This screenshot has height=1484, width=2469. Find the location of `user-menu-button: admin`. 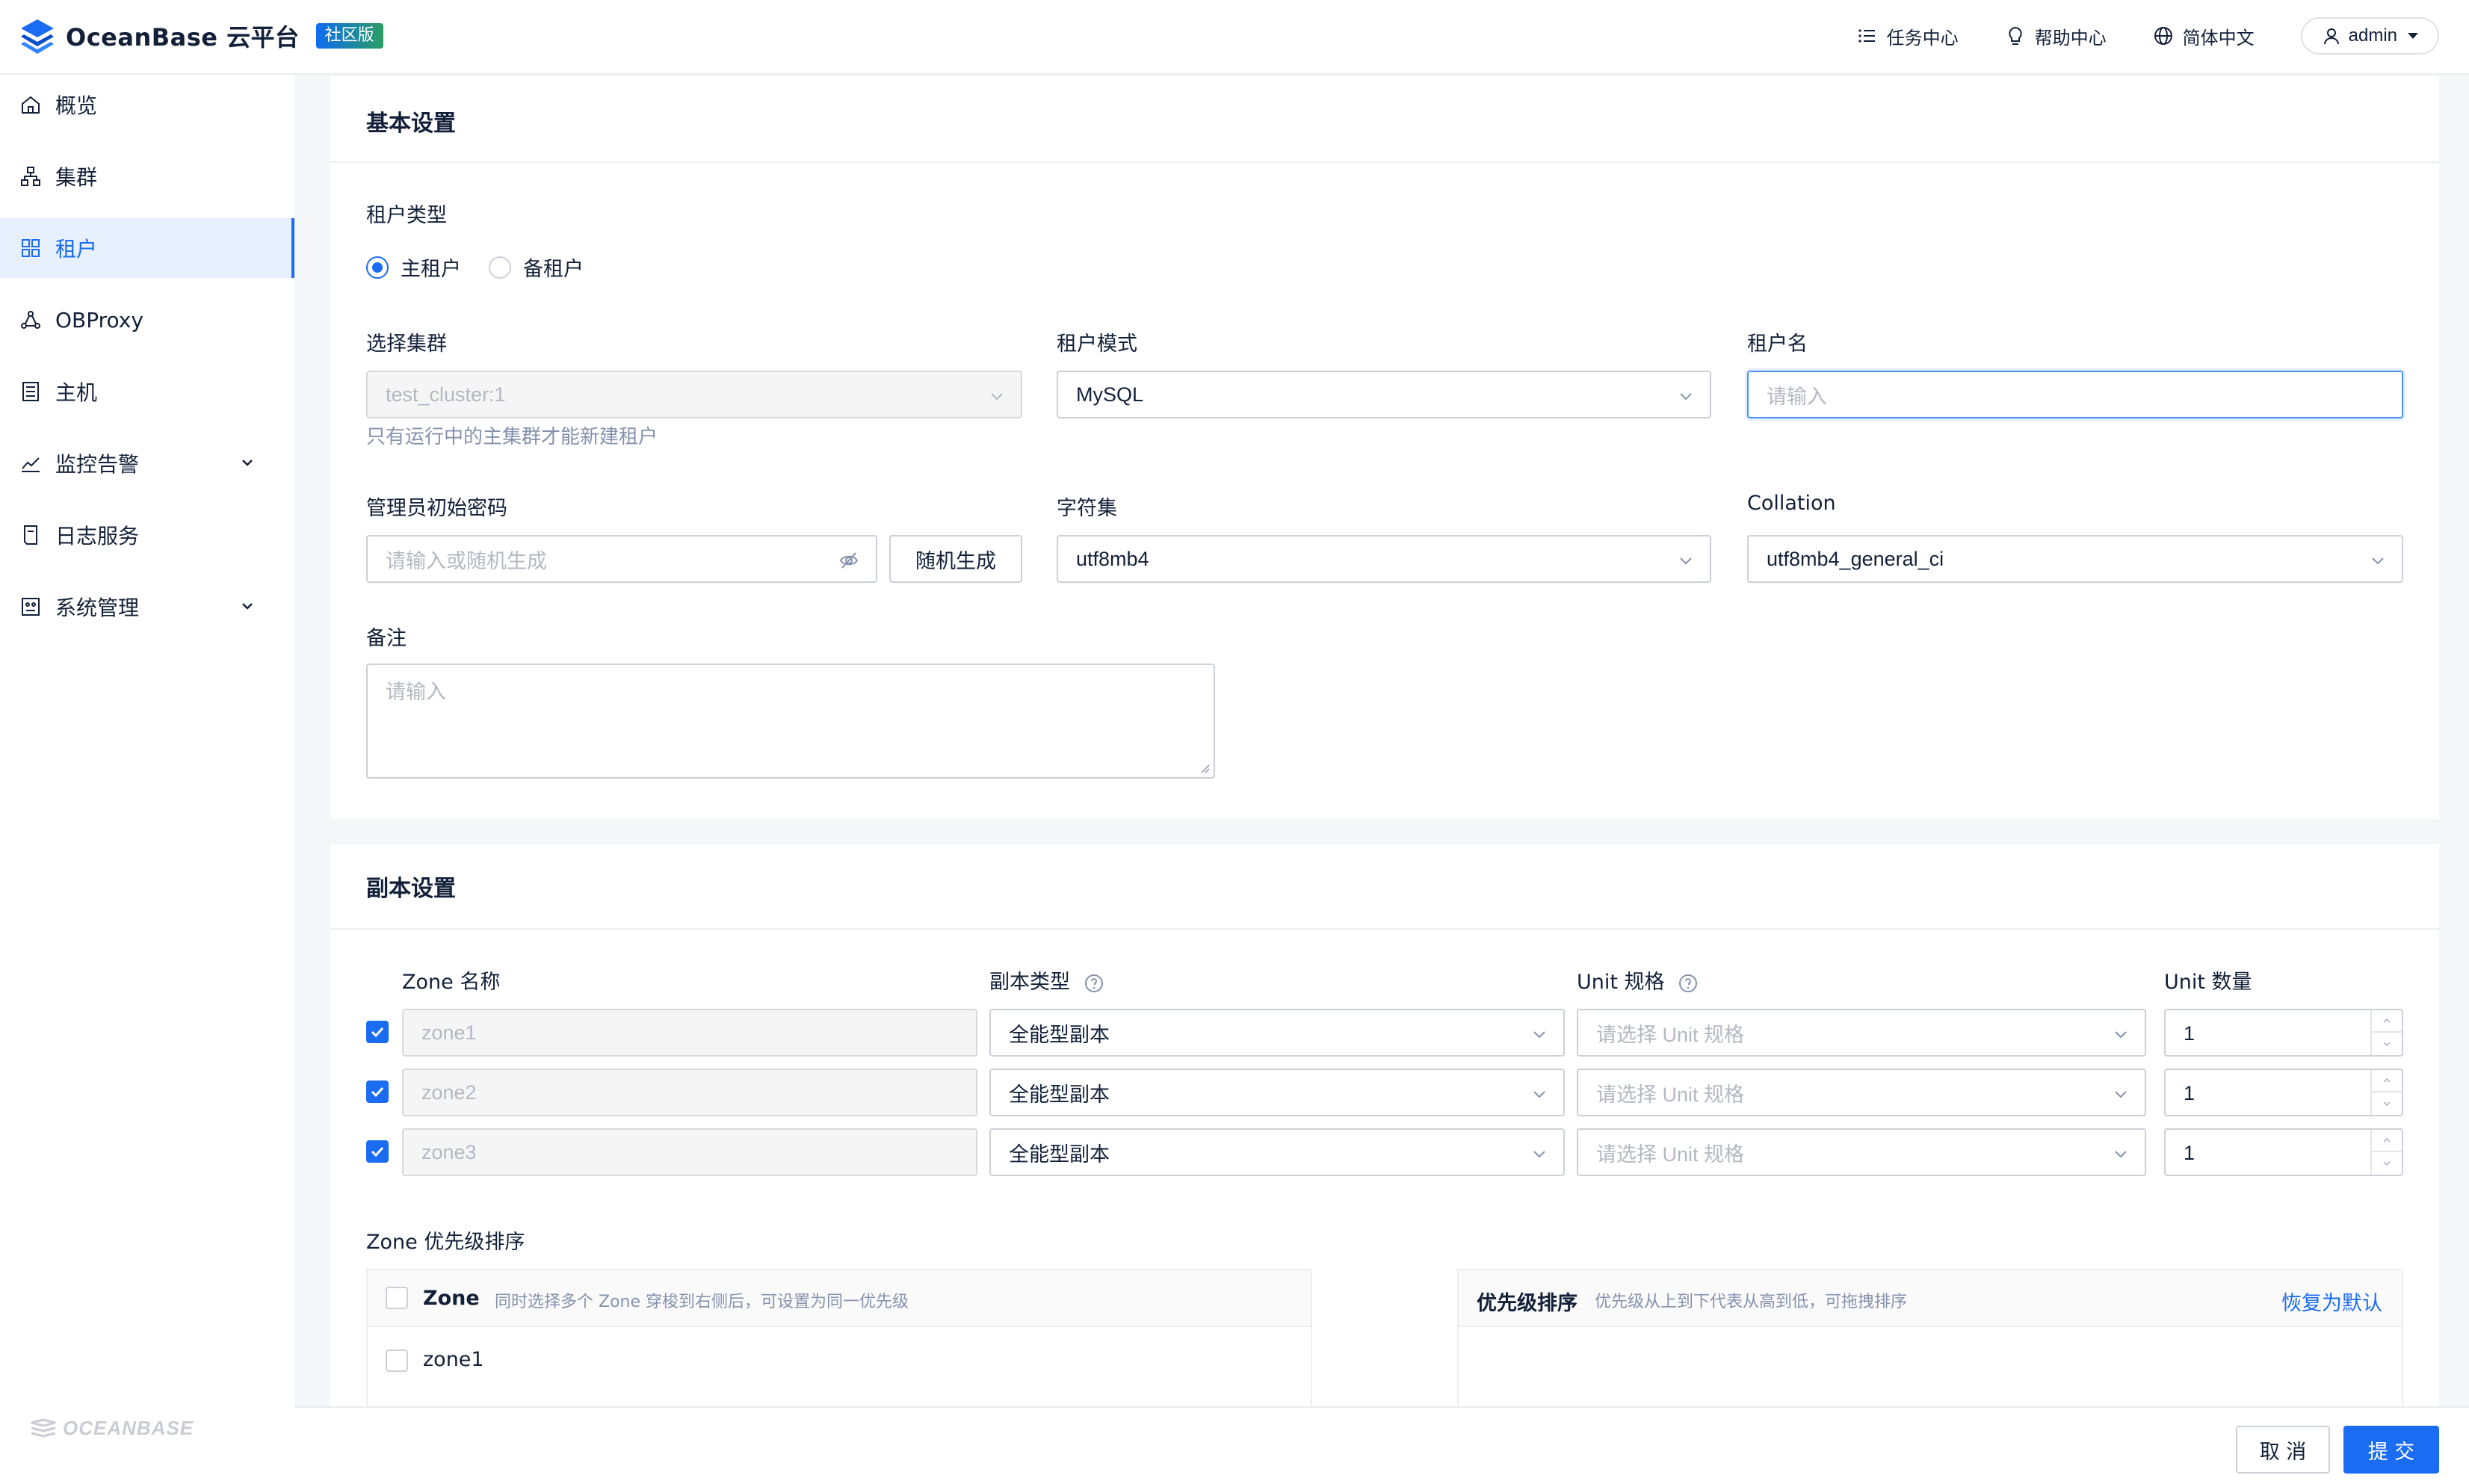

user-menu-button: admin is located at coordinates (2370, 36).